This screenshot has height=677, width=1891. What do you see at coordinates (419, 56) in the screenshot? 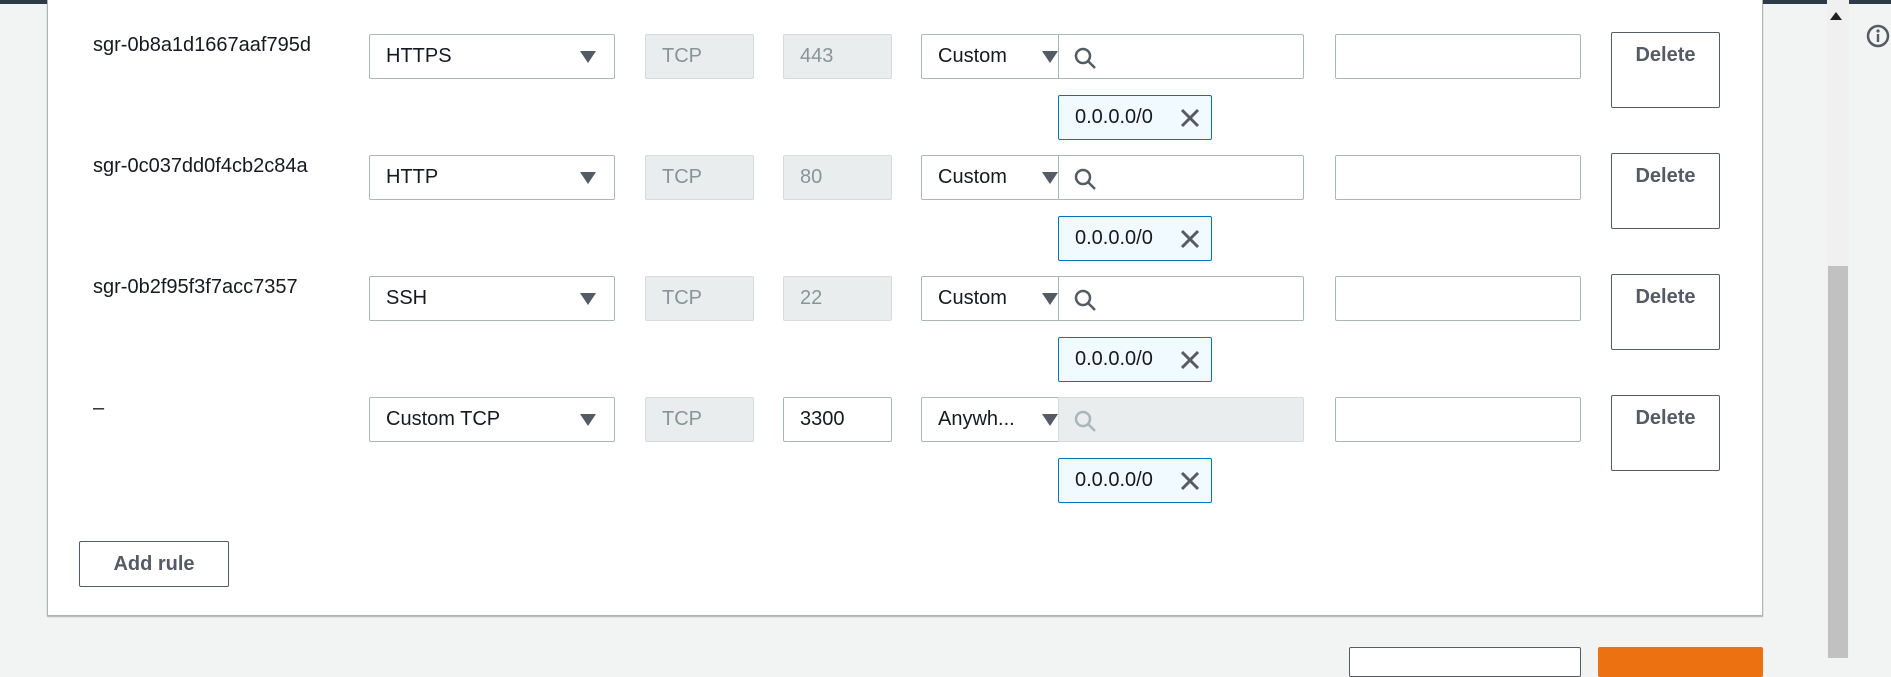
I see `rule-type-value: HTTPS` at bounding box center [419, 56].